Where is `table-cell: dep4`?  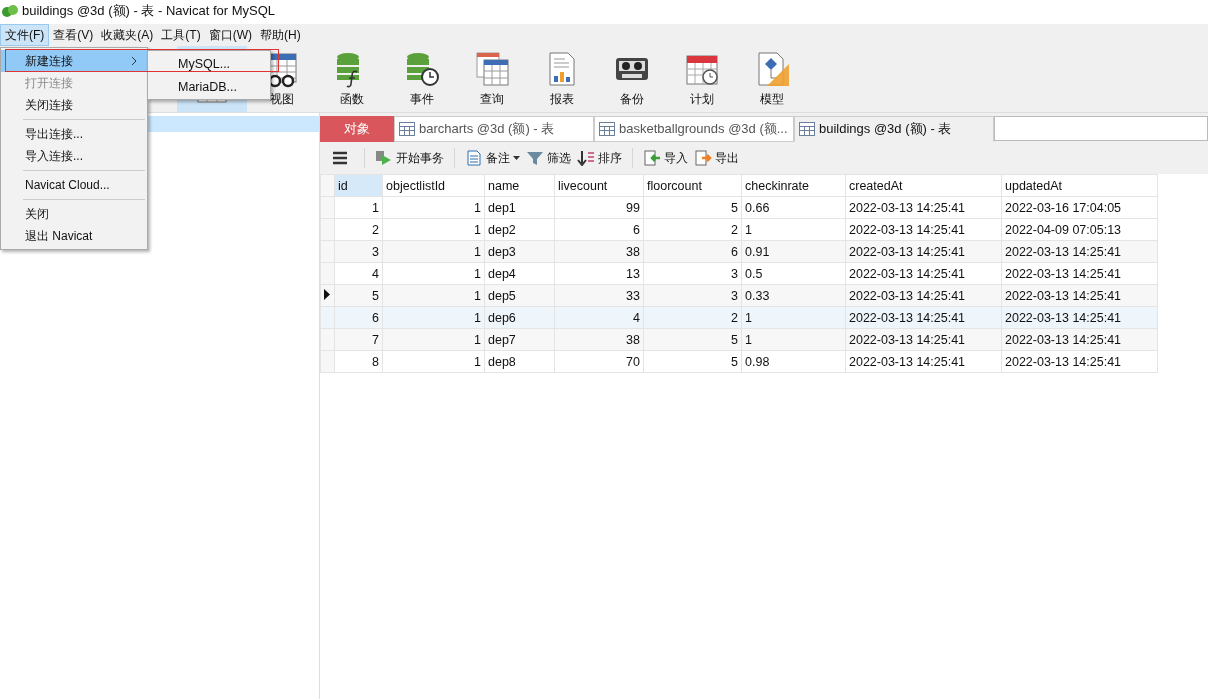
table-cell: dep4 is located at coordinates (519, 273).